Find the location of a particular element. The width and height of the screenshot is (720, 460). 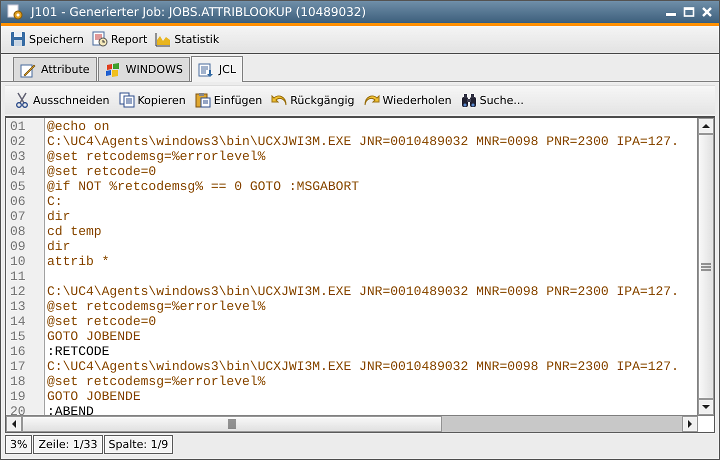

document-arrow-icon is located at coordinates (206, 70).